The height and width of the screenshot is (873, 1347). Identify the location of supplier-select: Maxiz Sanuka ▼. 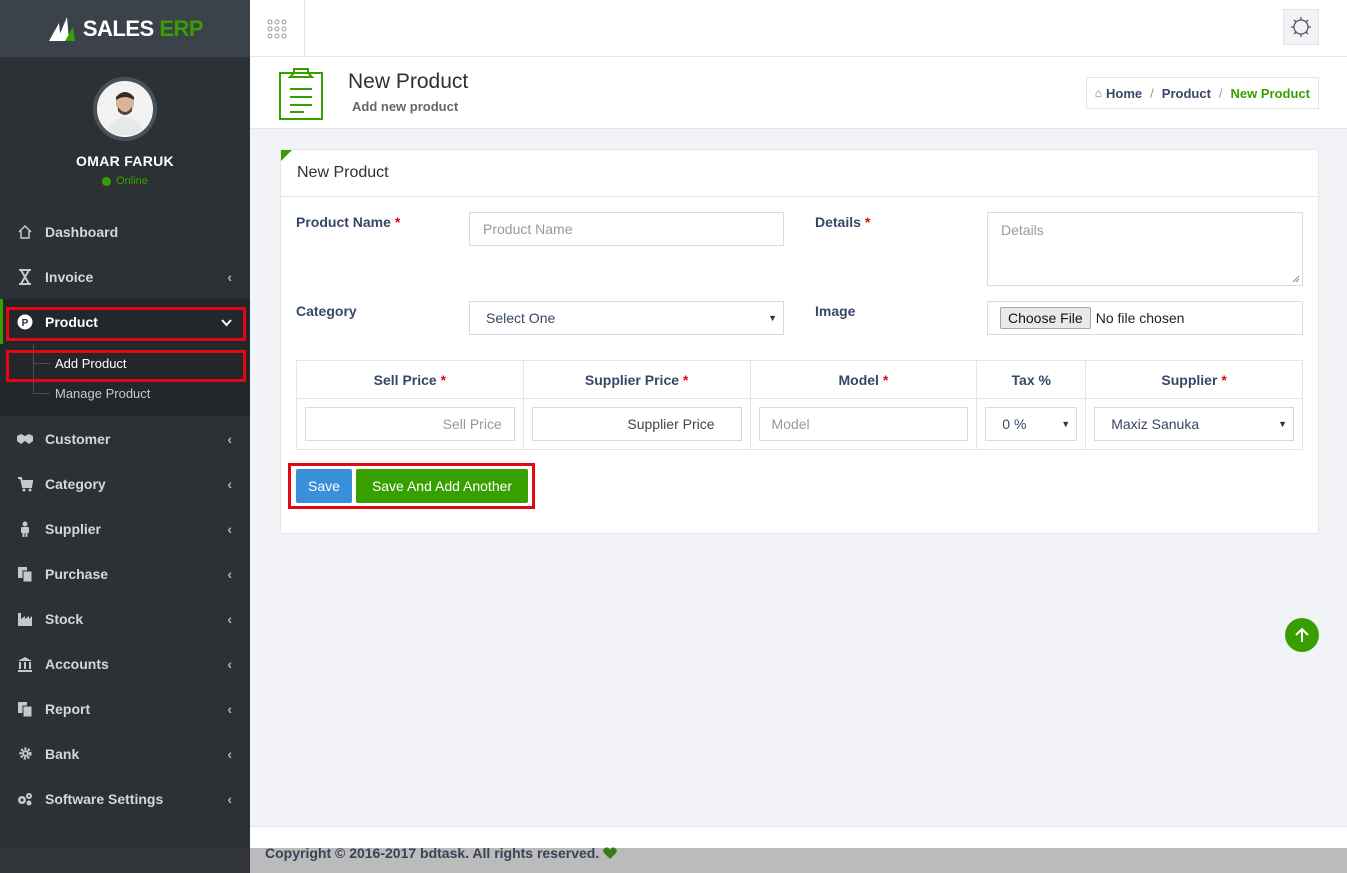
(1194, 424).